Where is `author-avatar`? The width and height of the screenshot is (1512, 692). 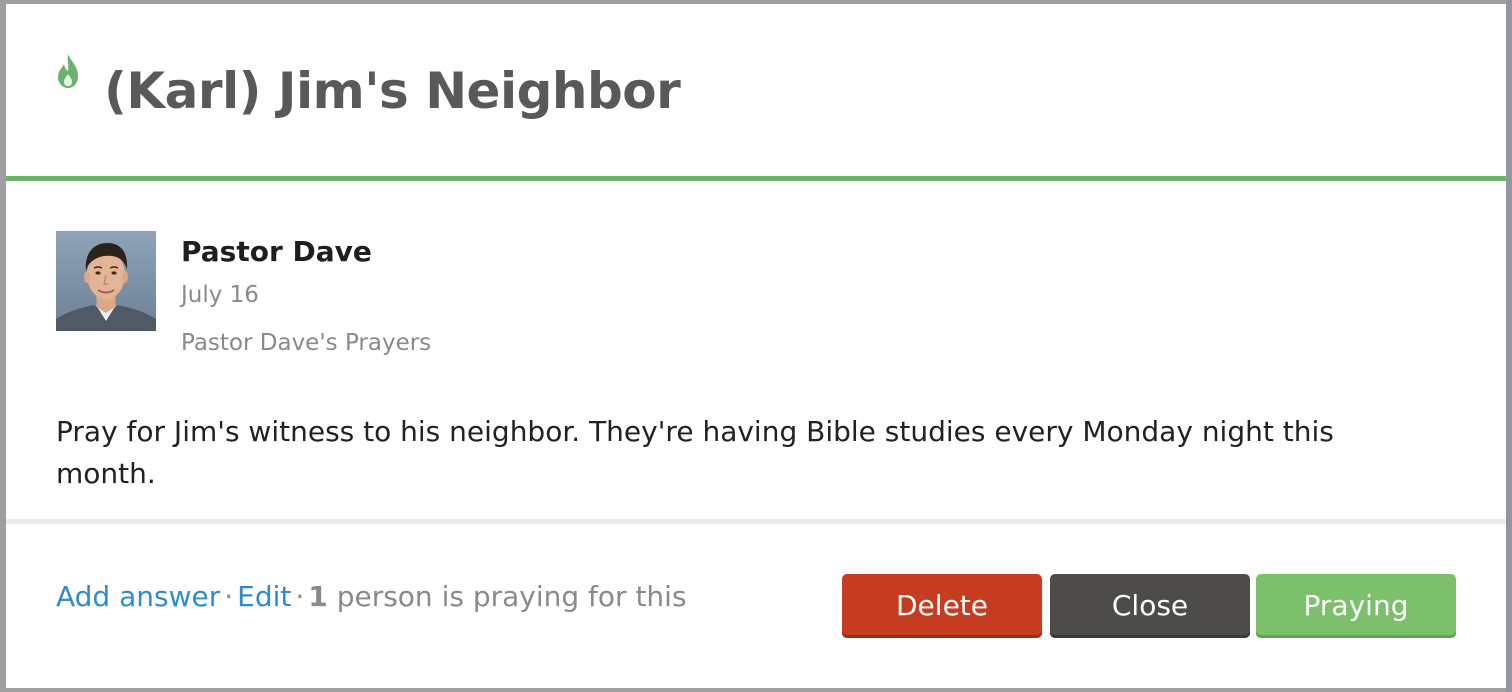 author-avatar is located at coordinates (106, 281).